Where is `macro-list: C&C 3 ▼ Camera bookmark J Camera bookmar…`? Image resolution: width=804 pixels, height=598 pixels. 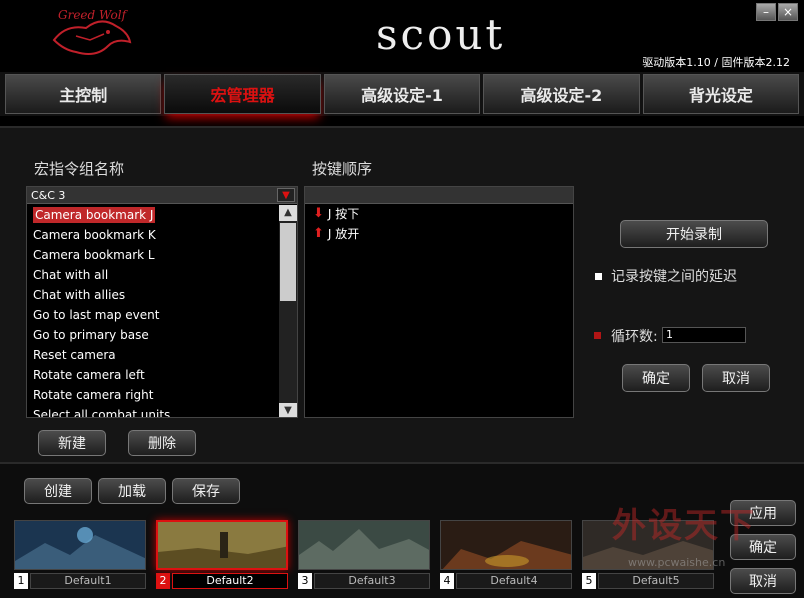
macro-list: C&C 3 ▼ Camera bookmark J Camera bookmar… is located at coordinates (162, 302).